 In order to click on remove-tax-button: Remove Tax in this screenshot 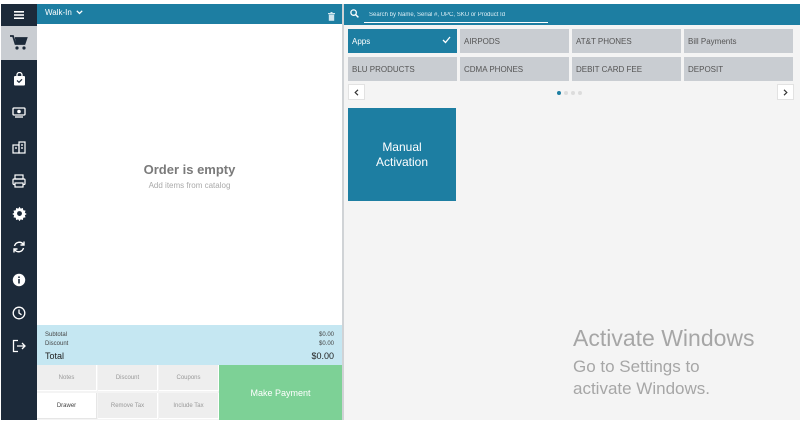, I will do `click(128, 406)`.